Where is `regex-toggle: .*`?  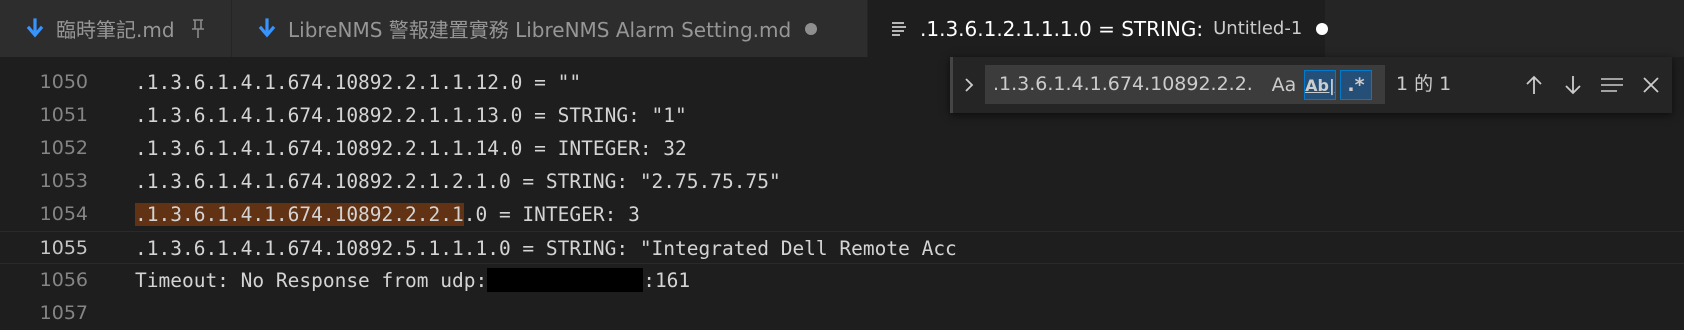 regex-toggle: .* is located at coordinates (1356, 85).